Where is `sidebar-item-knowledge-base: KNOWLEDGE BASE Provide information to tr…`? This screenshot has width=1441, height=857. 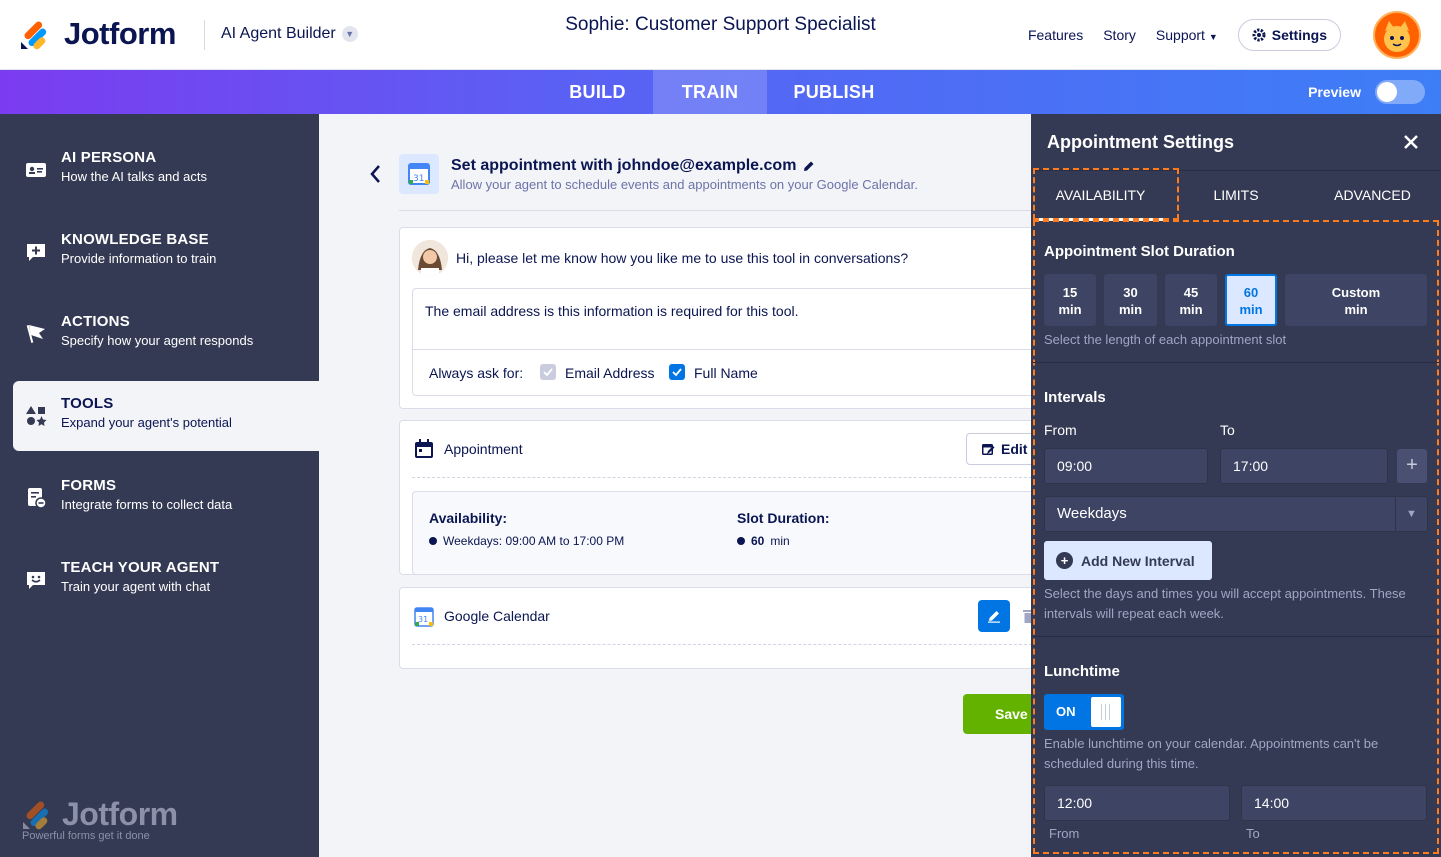 sidebar-item-knowledge-base: KNOWLEDGE BASE Provide information to tr… is located at coordinates (166, 252).